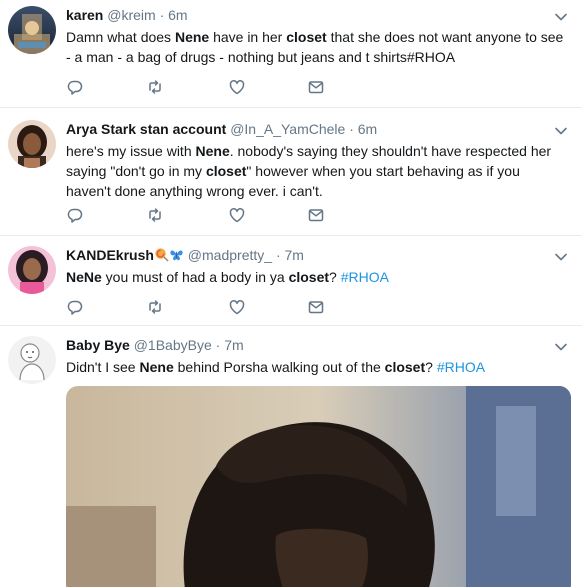  What do you see at coordinates (146, 129) in the screenshot?
I see `display-name: Arya Stark stan account` at bounding box center [146, 129].